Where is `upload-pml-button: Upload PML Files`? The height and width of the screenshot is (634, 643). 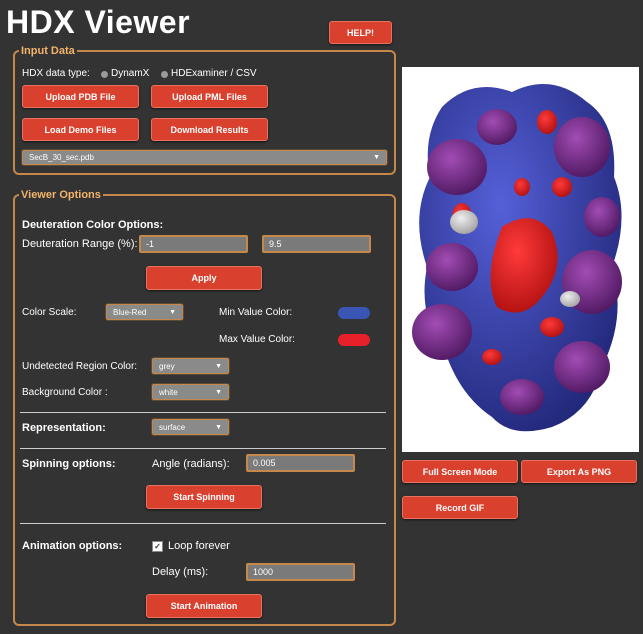
upload-pml-button: Upload PML Files is located at coordinates (209, 96).